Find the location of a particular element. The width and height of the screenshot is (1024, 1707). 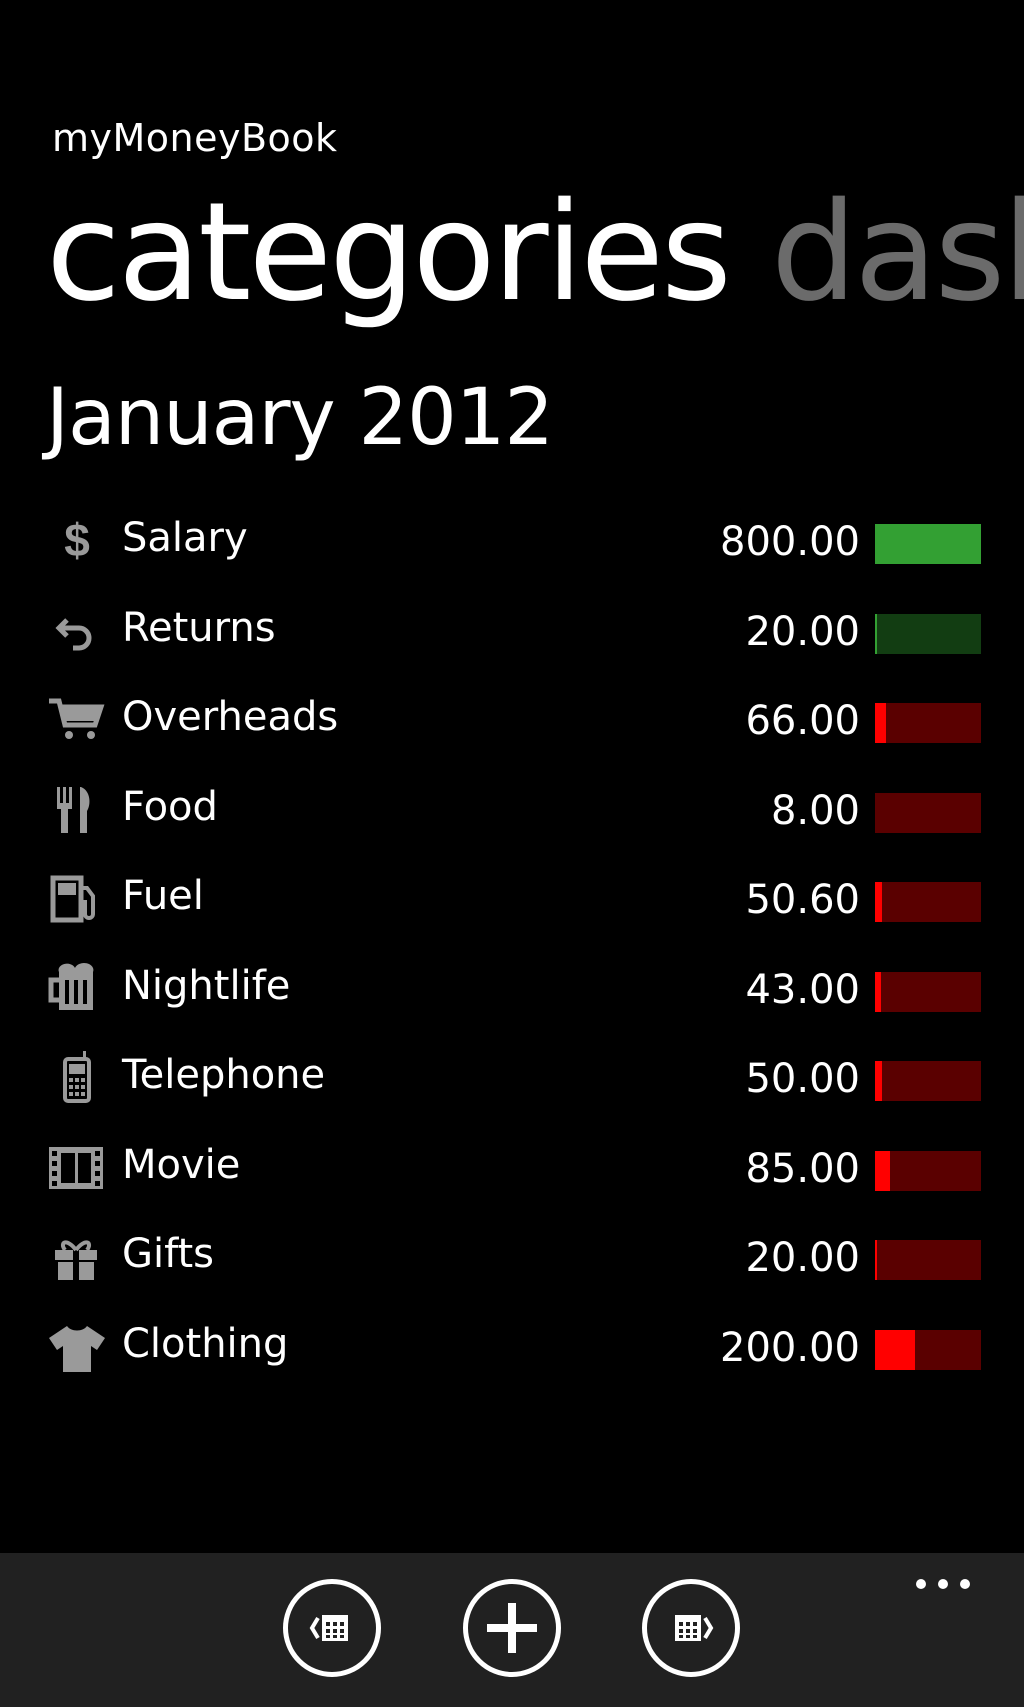

category-row-returns: Returns 20.00 is located at coordinates (512, 630).